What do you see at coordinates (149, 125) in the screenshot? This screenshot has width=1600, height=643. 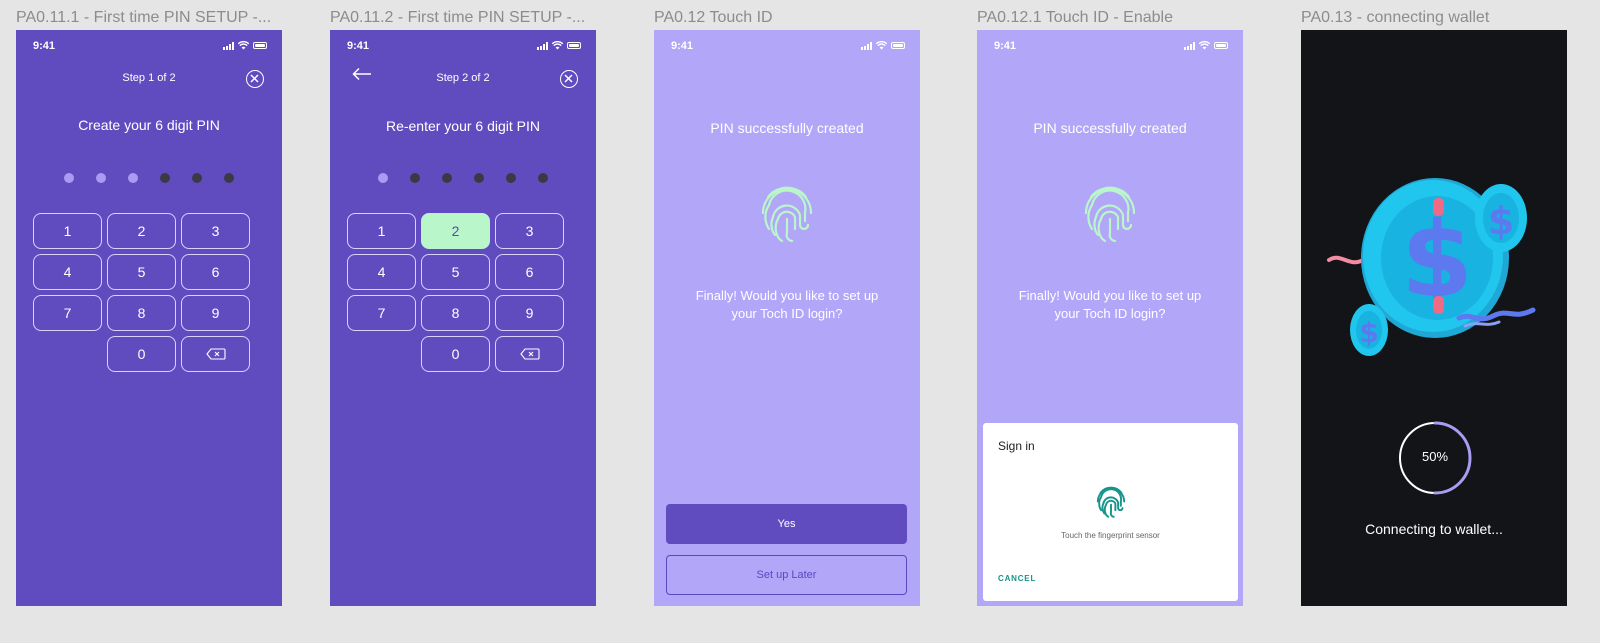 I see `page-heading: Create your 6 digit PIN` at bounding box center [149, 125].